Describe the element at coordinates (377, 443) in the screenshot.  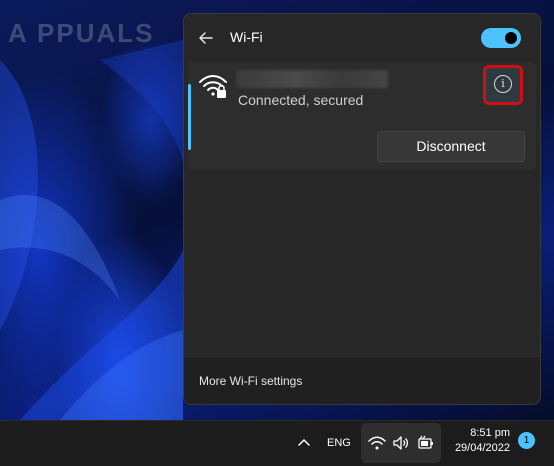
I see `wifi-icon` at that location.